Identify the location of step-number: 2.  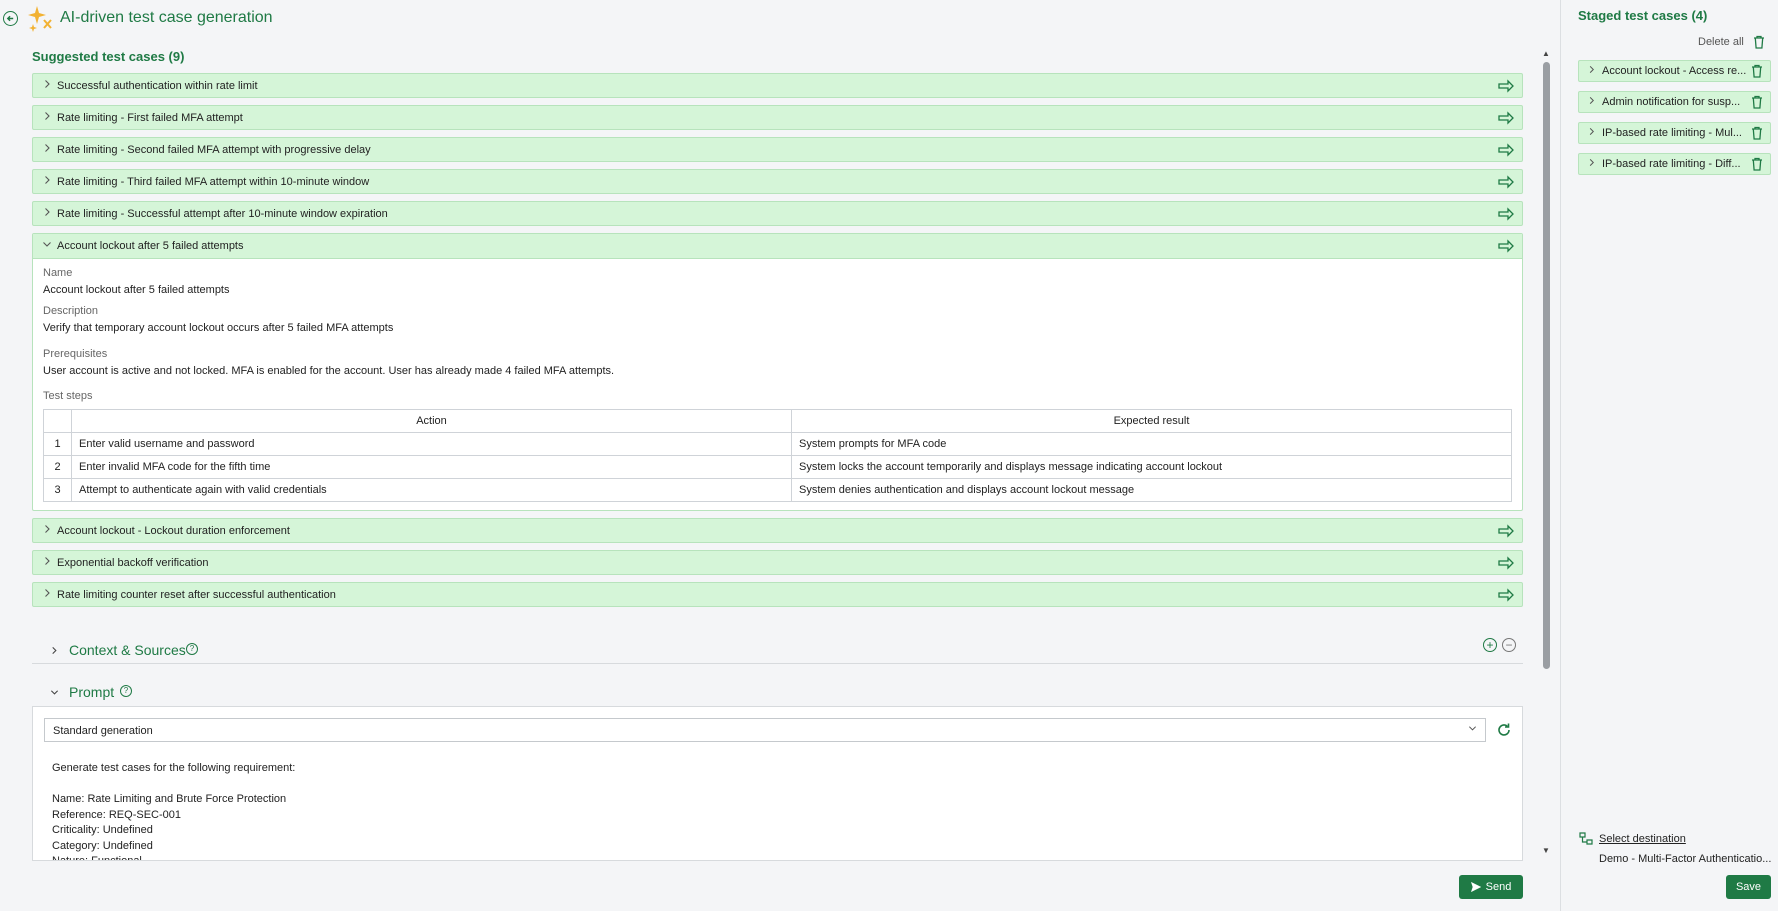
(57, 467).